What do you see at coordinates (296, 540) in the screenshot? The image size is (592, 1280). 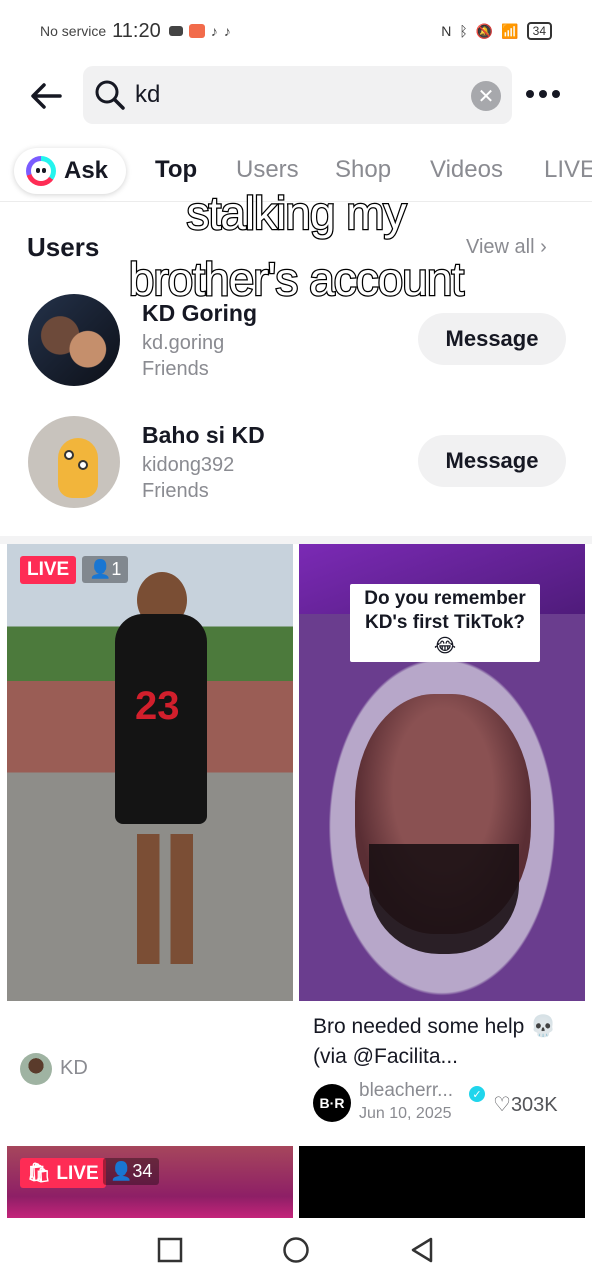 I see `section-divider` at bounding box center [296, 540].